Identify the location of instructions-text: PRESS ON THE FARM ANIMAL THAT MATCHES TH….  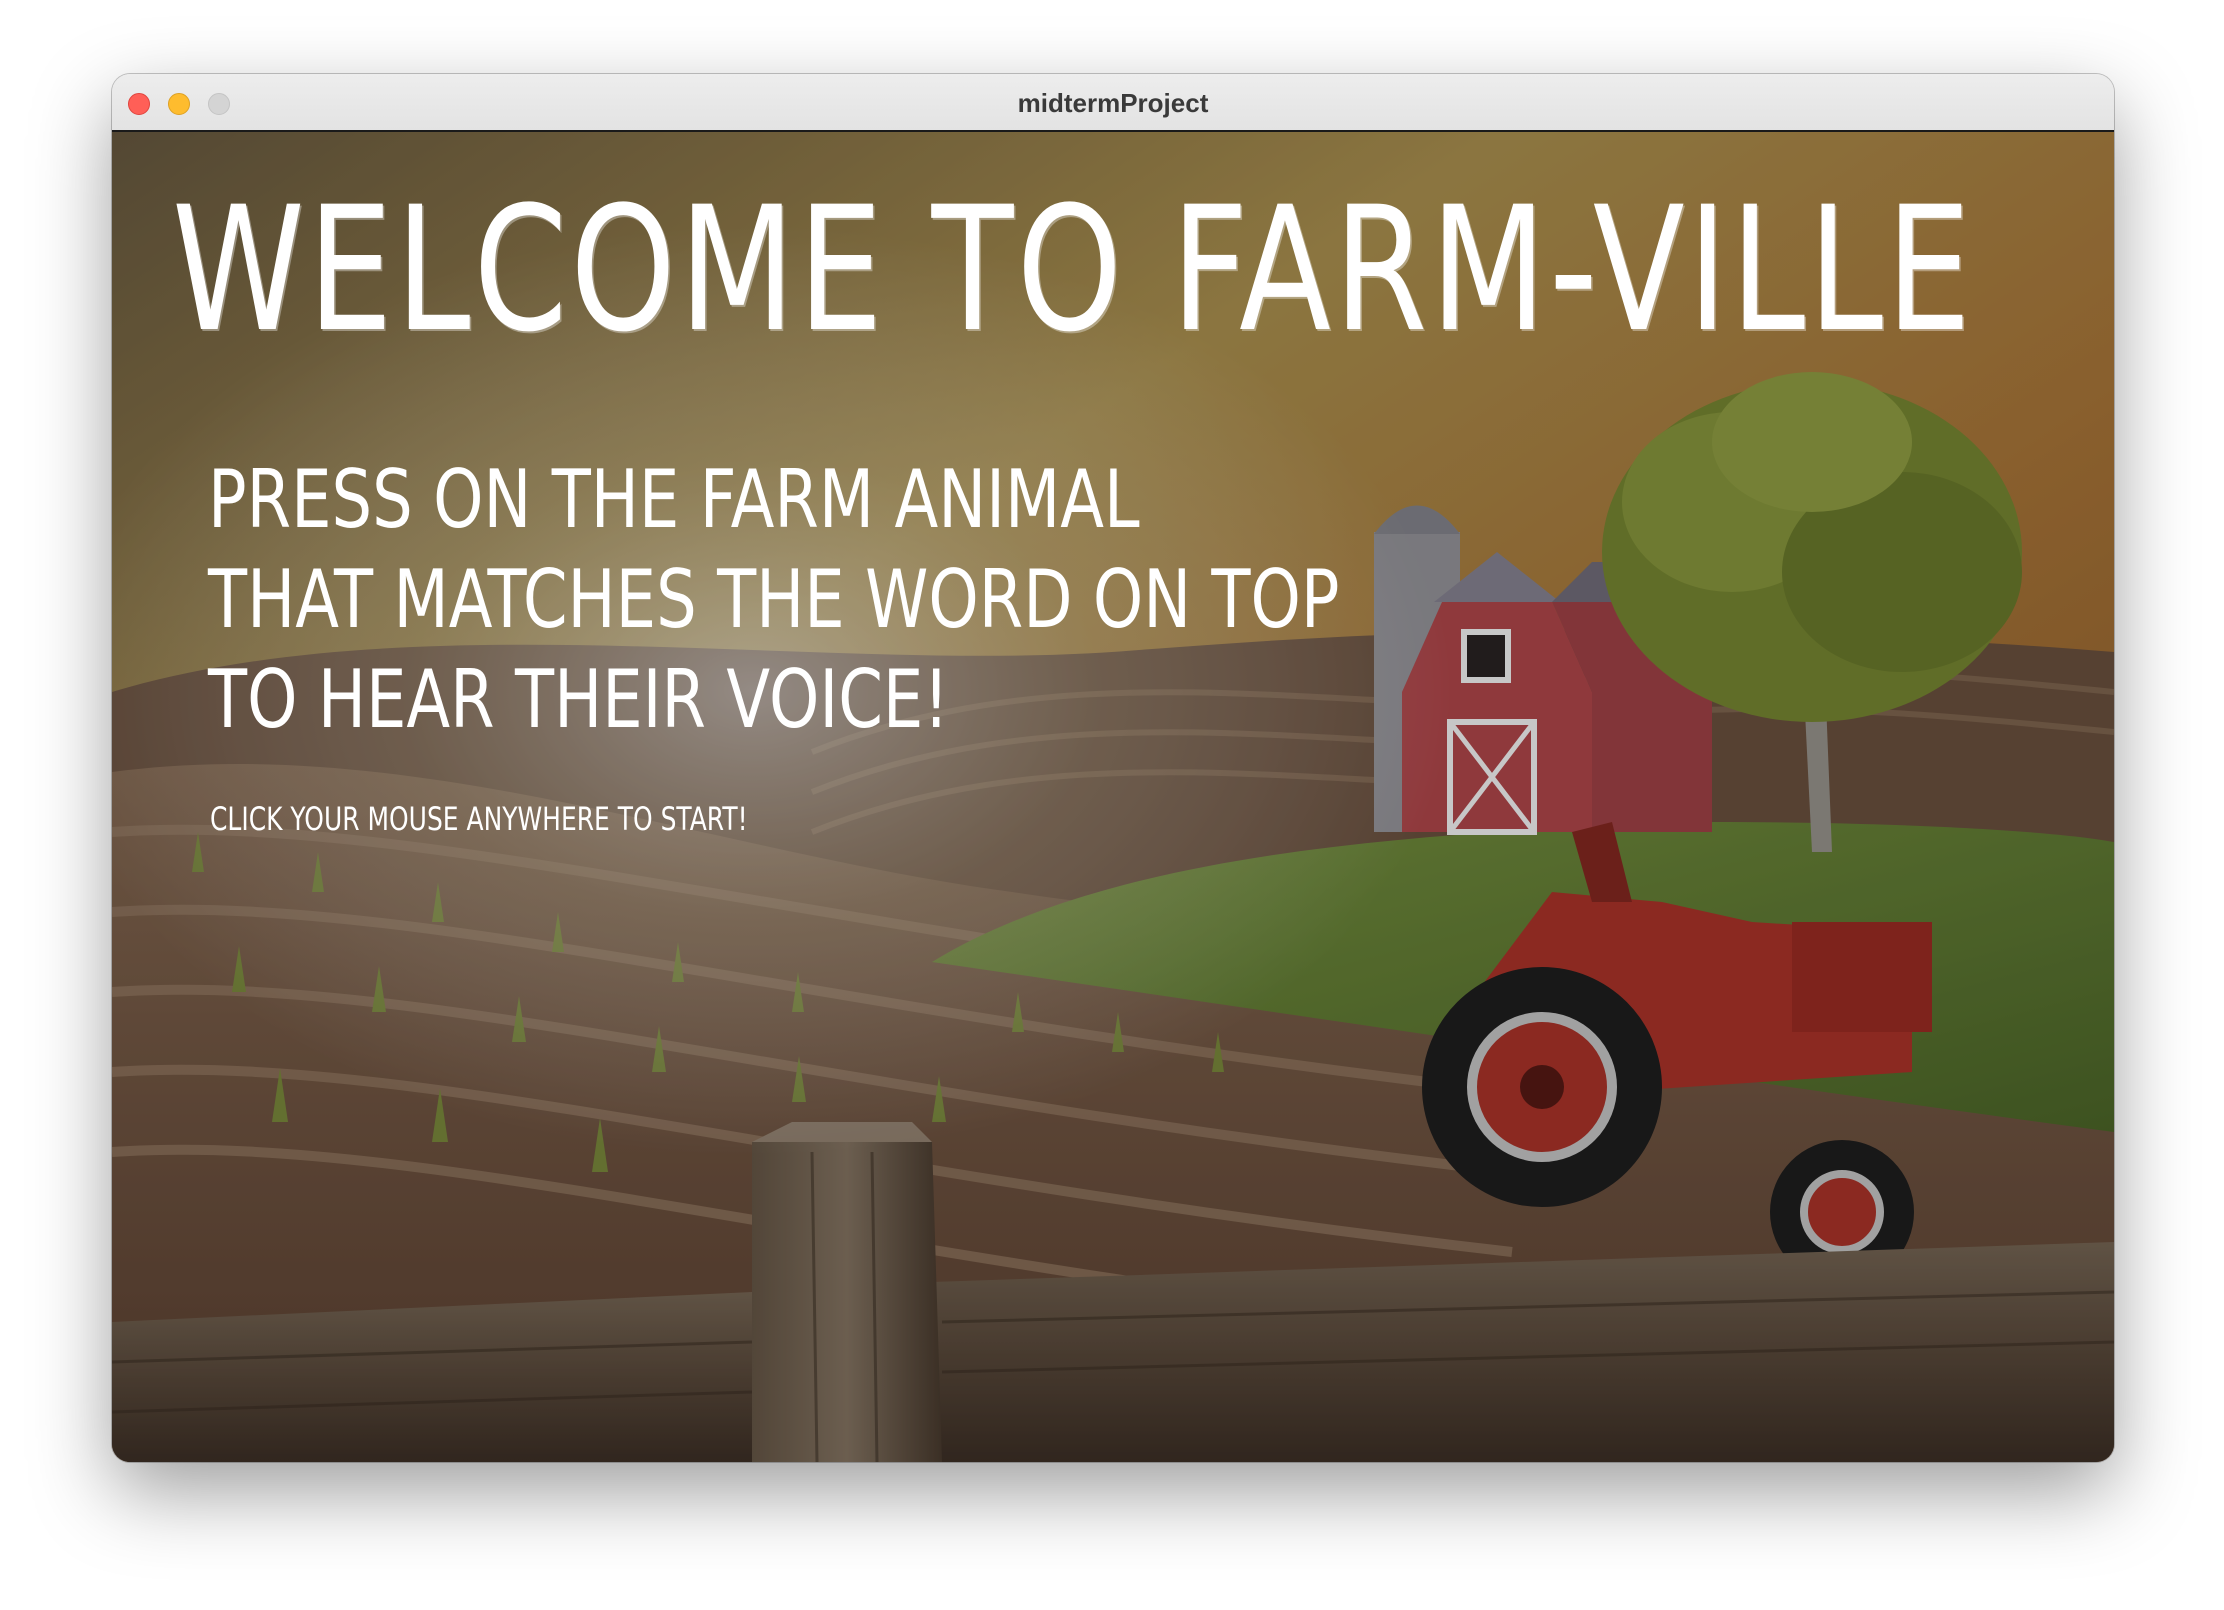
(773, 600).